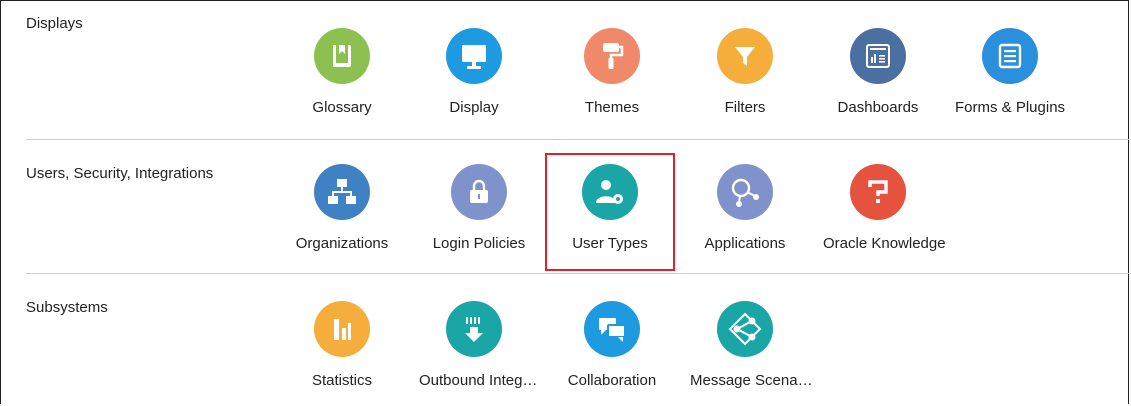 The image size is (1131, 406). What do you see at coordinates (878, 107) in the screenshot?
I see `tile-label: Dashboards` at bounding box center [878, 107].